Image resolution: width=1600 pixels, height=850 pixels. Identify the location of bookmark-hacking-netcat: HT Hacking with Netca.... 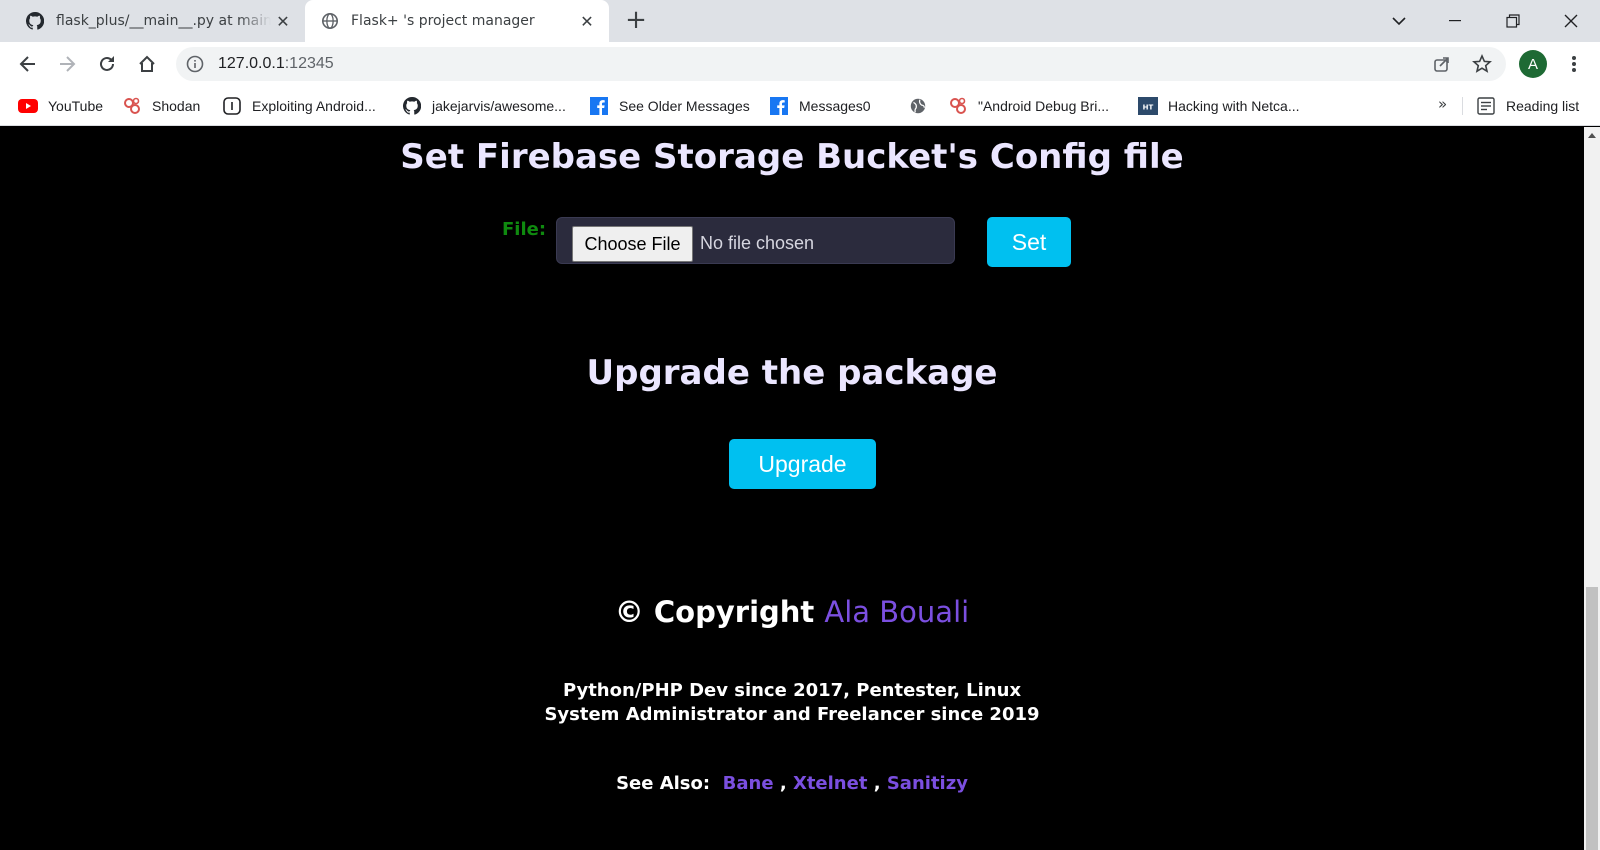
(1219, 106).